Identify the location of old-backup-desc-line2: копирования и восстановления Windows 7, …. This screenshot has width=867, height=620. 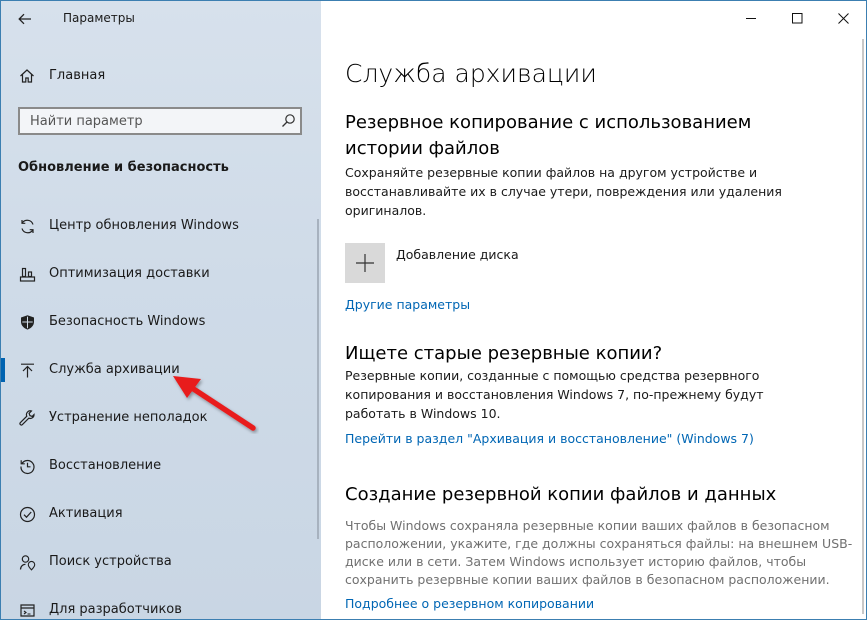
(554, 394).